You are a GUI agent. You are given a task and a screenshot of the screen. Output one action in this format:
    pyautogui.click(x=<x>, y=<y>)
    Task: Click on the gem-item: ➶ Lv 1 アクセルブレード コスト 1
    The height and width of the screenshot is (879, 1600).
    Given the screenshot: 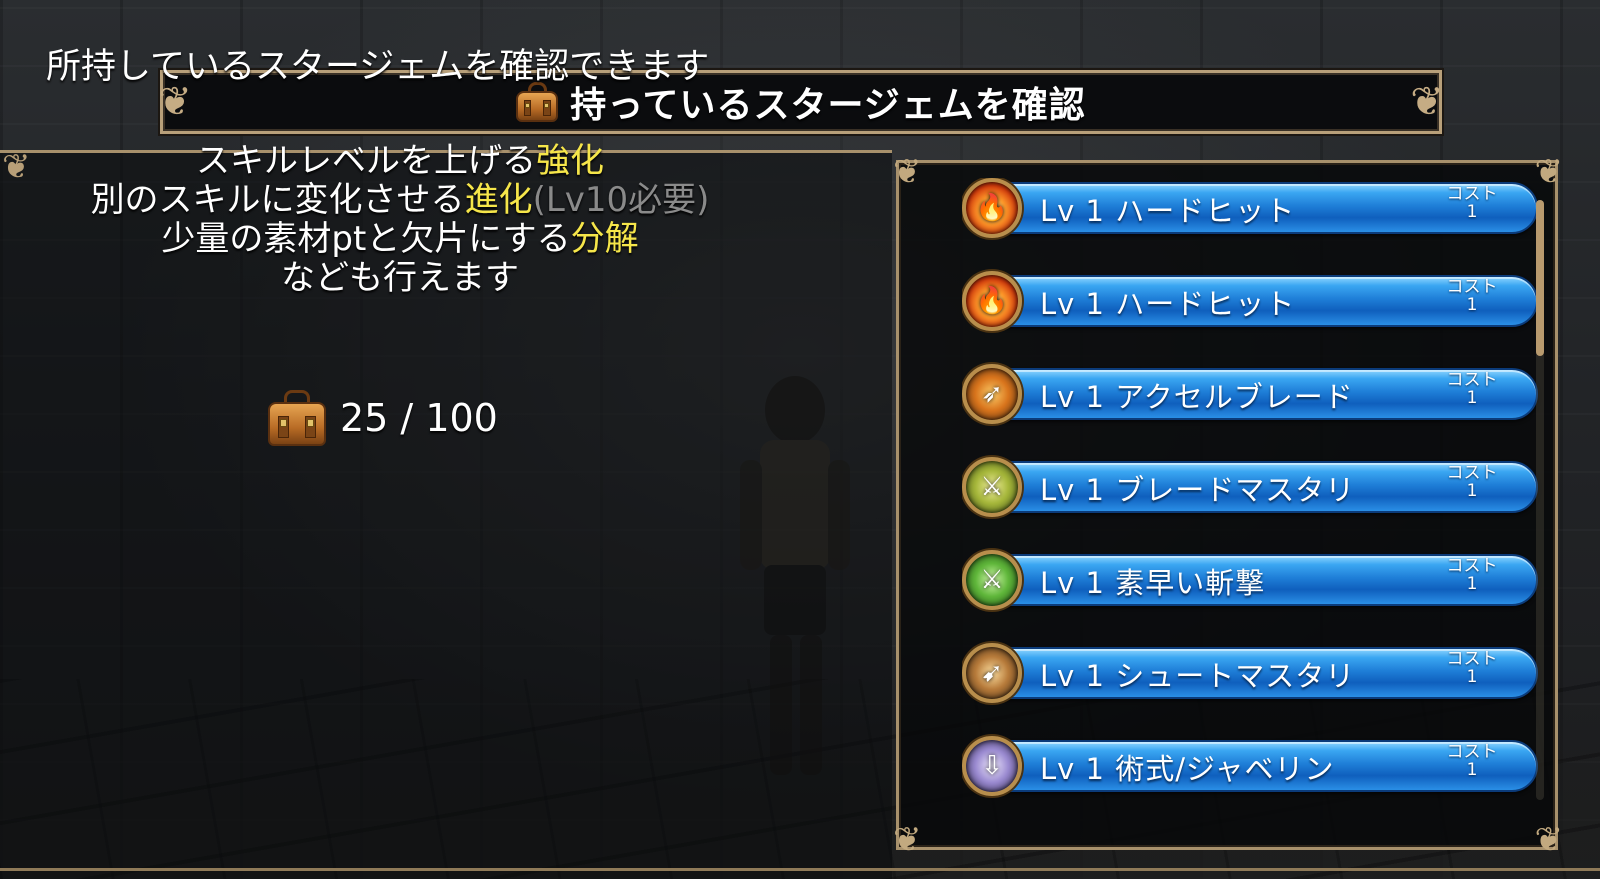 What is the action you would take?
    pyautogui.click(x=1250, y=394)
    